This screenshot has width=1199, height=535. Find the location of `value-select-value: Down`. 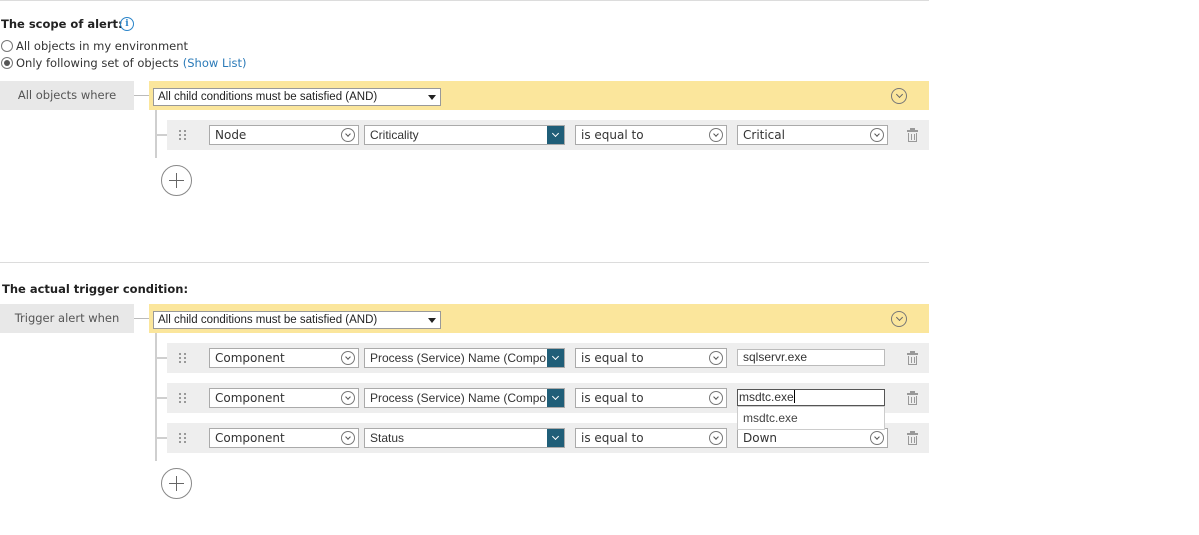

value-select-value: Down is located at coordinates (760, 438).